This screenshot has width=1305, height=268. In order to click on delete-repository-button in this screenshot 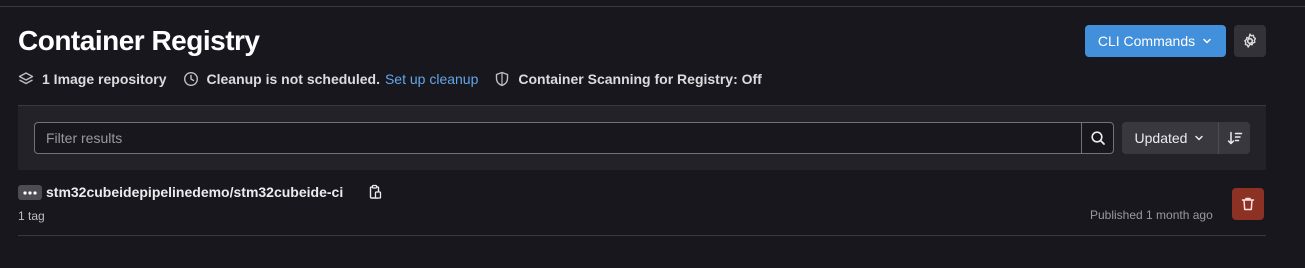, I will do `click(1248, 204)`.